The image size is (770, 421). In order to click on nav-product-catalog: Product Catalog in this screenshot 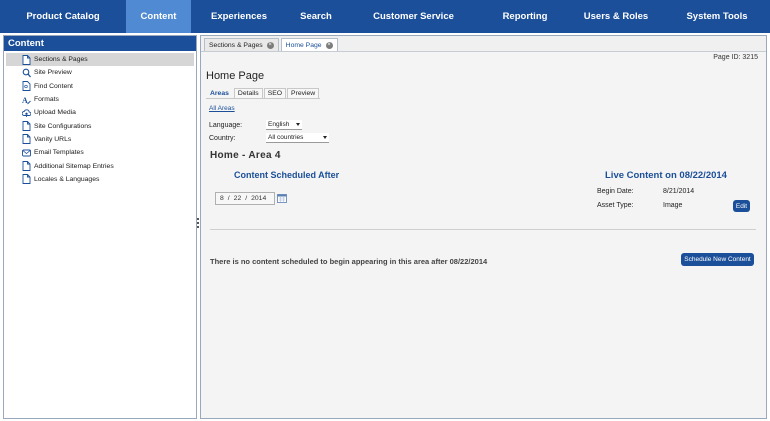, I will do `click(63, 16)`.